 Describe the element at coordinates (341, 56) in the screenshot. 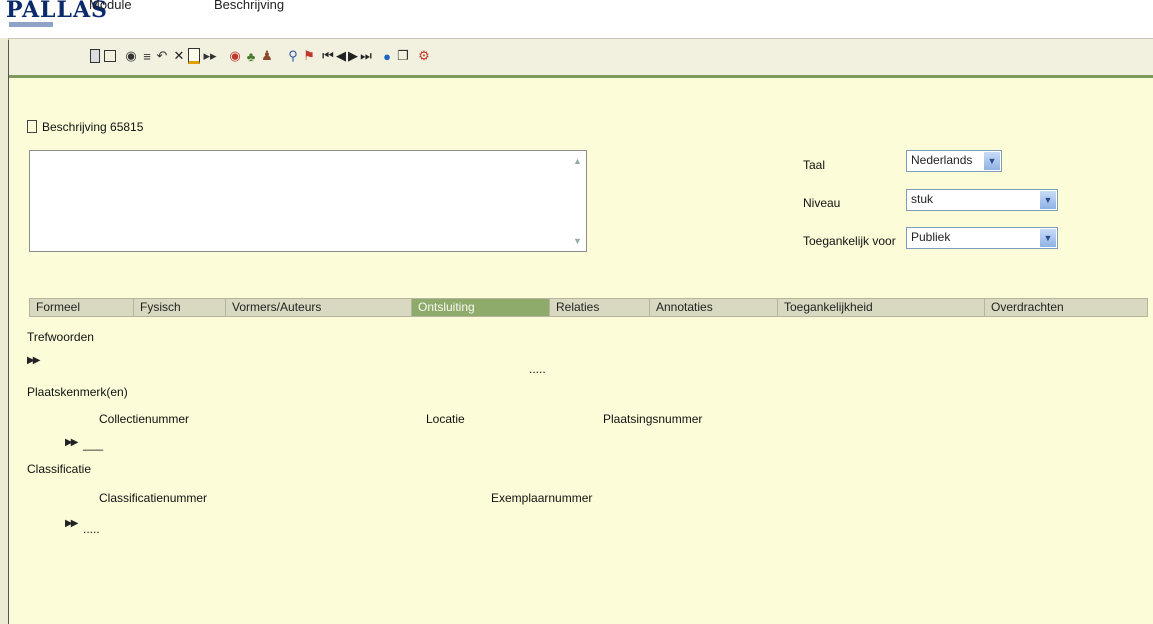

I see `prev-icon: ◀` at that location.